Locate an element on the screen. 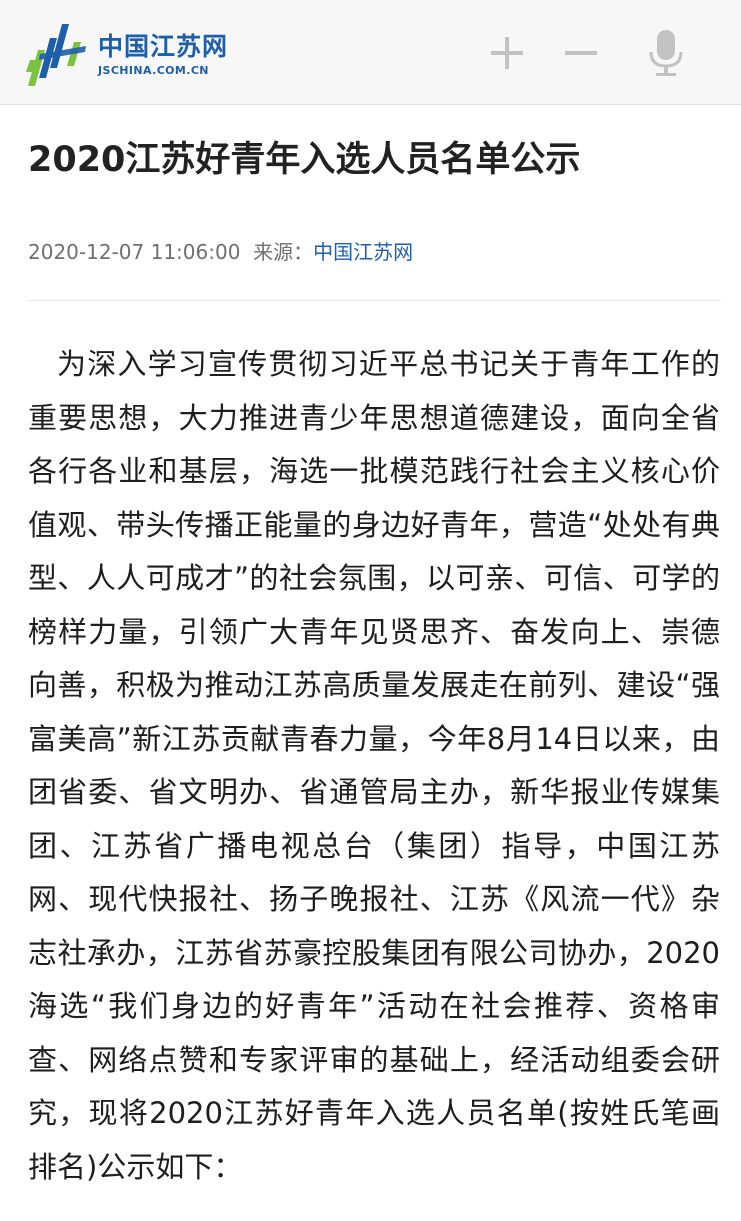 The image size is (741, 1221). app-header: 中国江苏网 JSCHINA.COM.CN is located at coordinates (370, 52).